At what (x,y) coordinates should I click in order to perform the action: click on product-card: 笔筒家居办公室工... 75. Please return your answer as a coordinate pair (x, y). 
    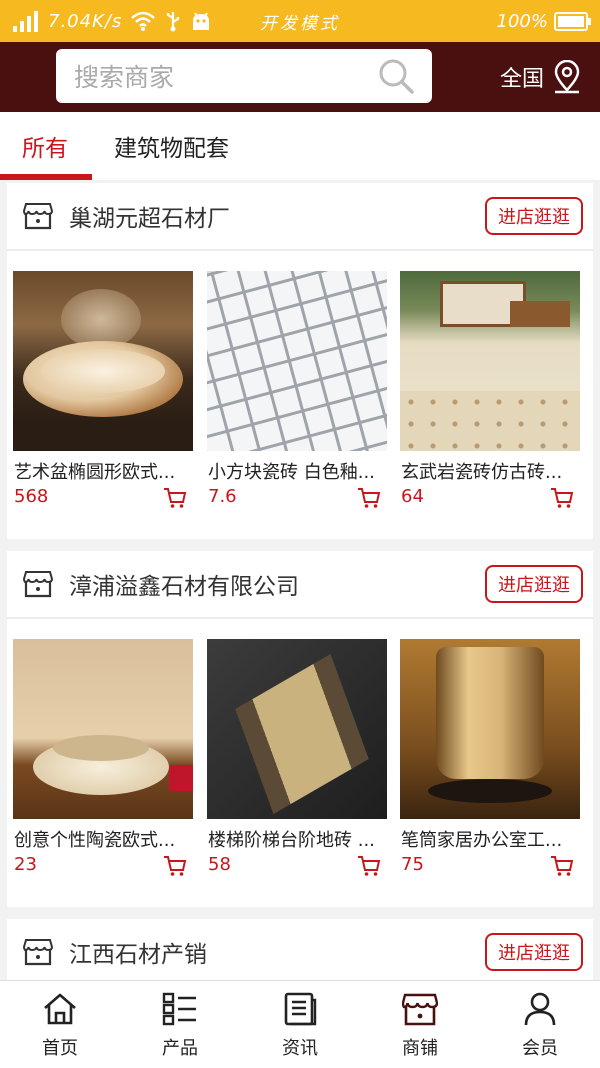
    Looking at the image, I should click on (490, 757).